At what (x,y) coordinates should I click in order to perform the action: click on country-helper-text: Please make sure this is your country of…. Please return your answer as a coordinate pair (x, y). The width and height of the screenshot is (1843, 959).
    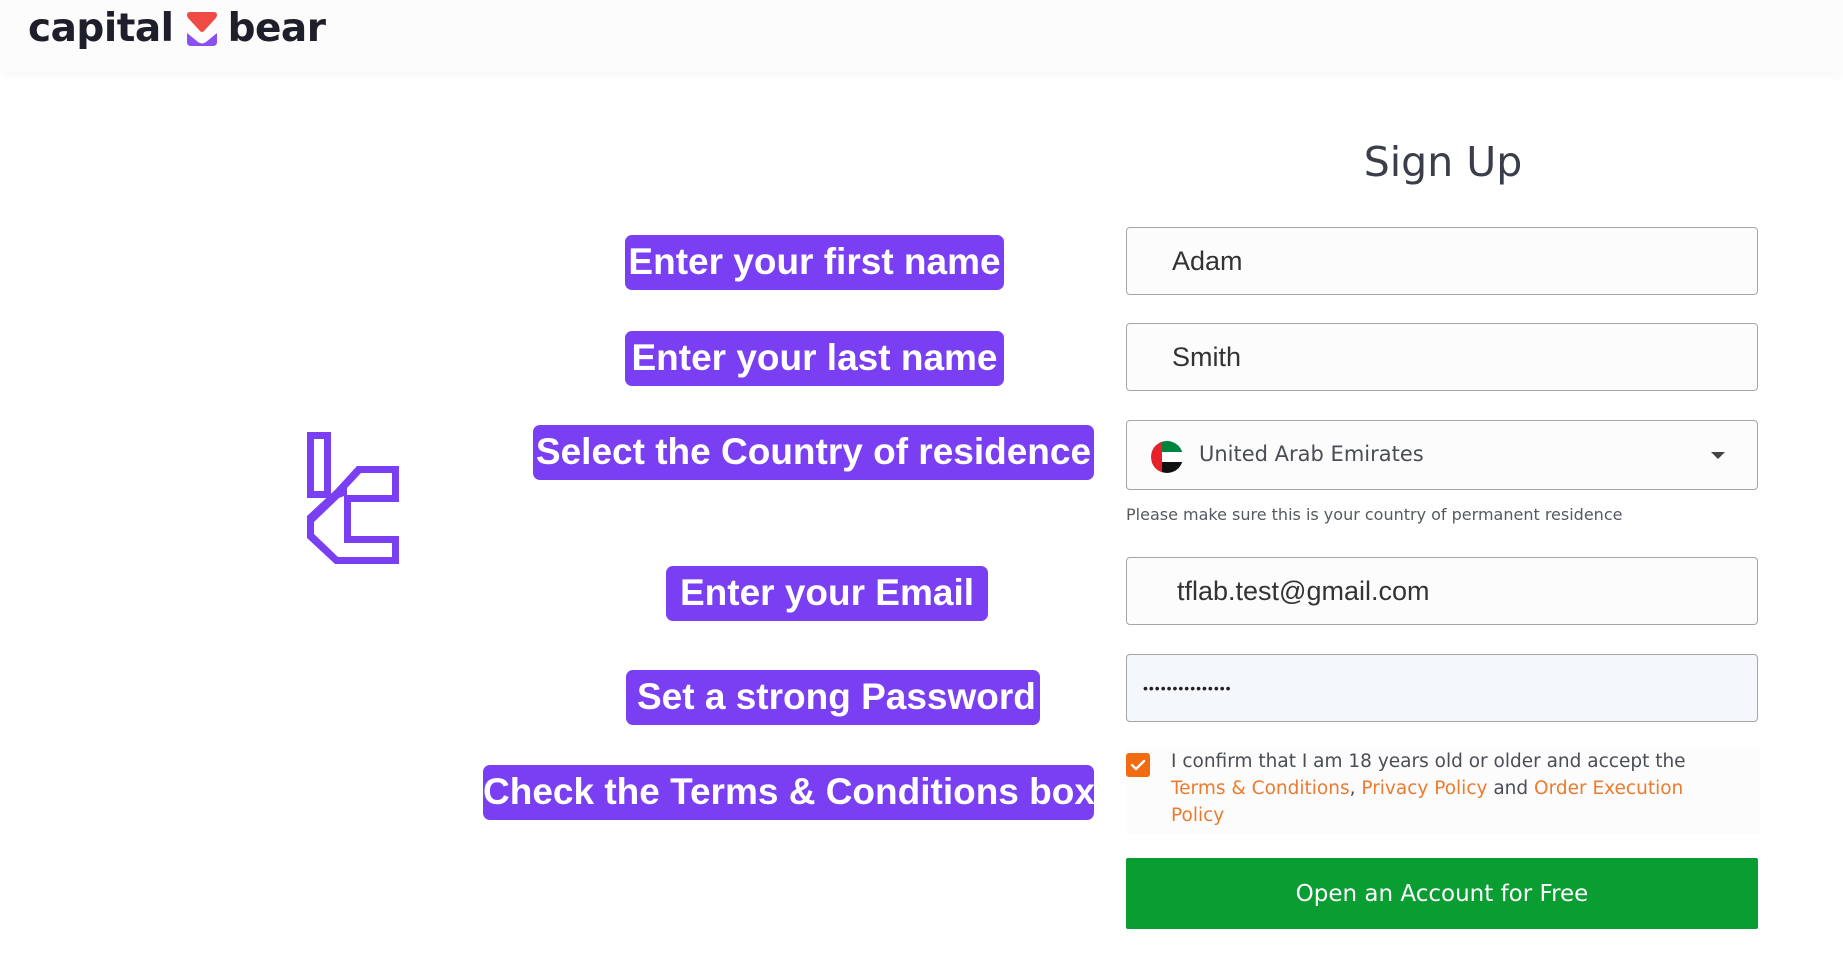
    Looking at the image, I should click on (1374, 514).